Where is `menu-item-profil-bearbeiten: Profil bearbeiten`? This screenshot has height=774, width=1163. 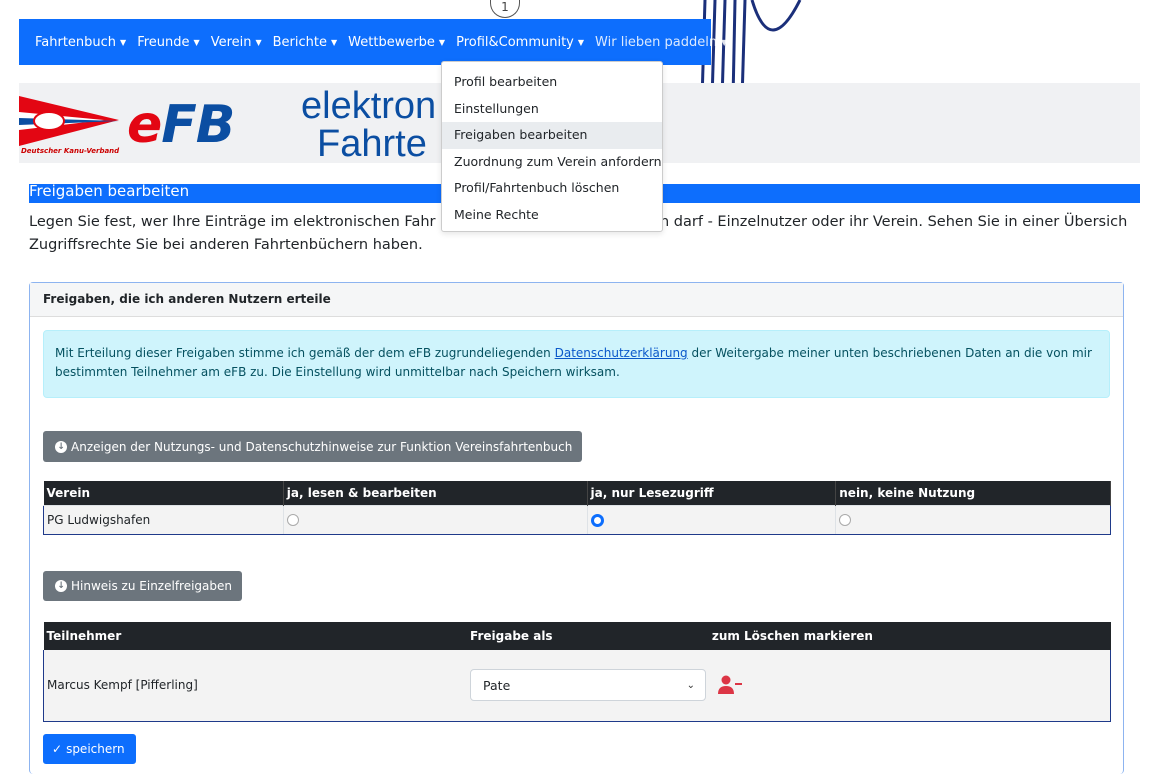
menu-item-profil-bearbeiten: Profil bearbeiten is located at coordinates (552, 82).